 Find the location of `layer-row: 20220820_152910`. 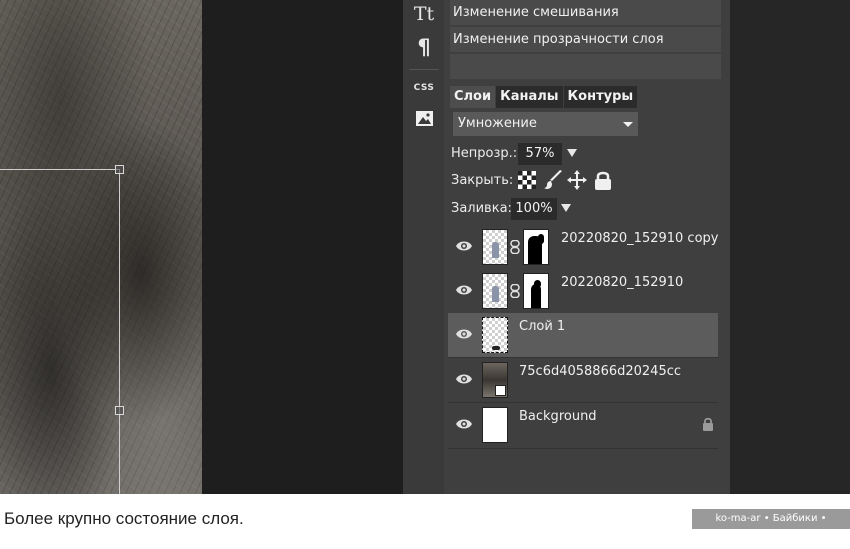

layer-row: 20220820_152910 is located at coordinates (583, 291).